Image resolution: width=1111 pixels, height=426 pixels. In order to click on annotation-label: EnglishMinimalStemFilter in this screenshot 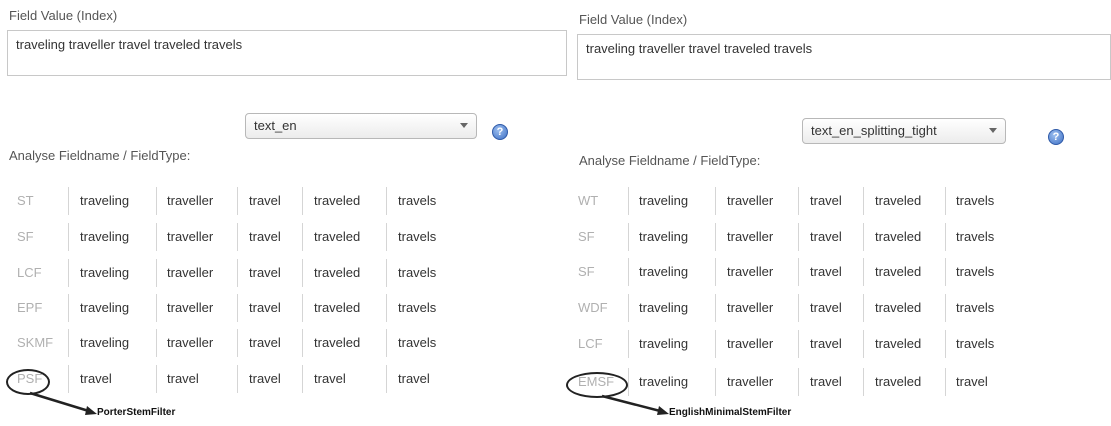, I will do `click(730, 412)`.